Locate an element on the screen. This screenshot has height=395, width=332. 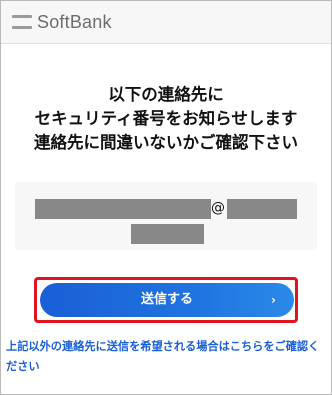
softbank-bars-logo-icon is located at coordinates (22, 22).